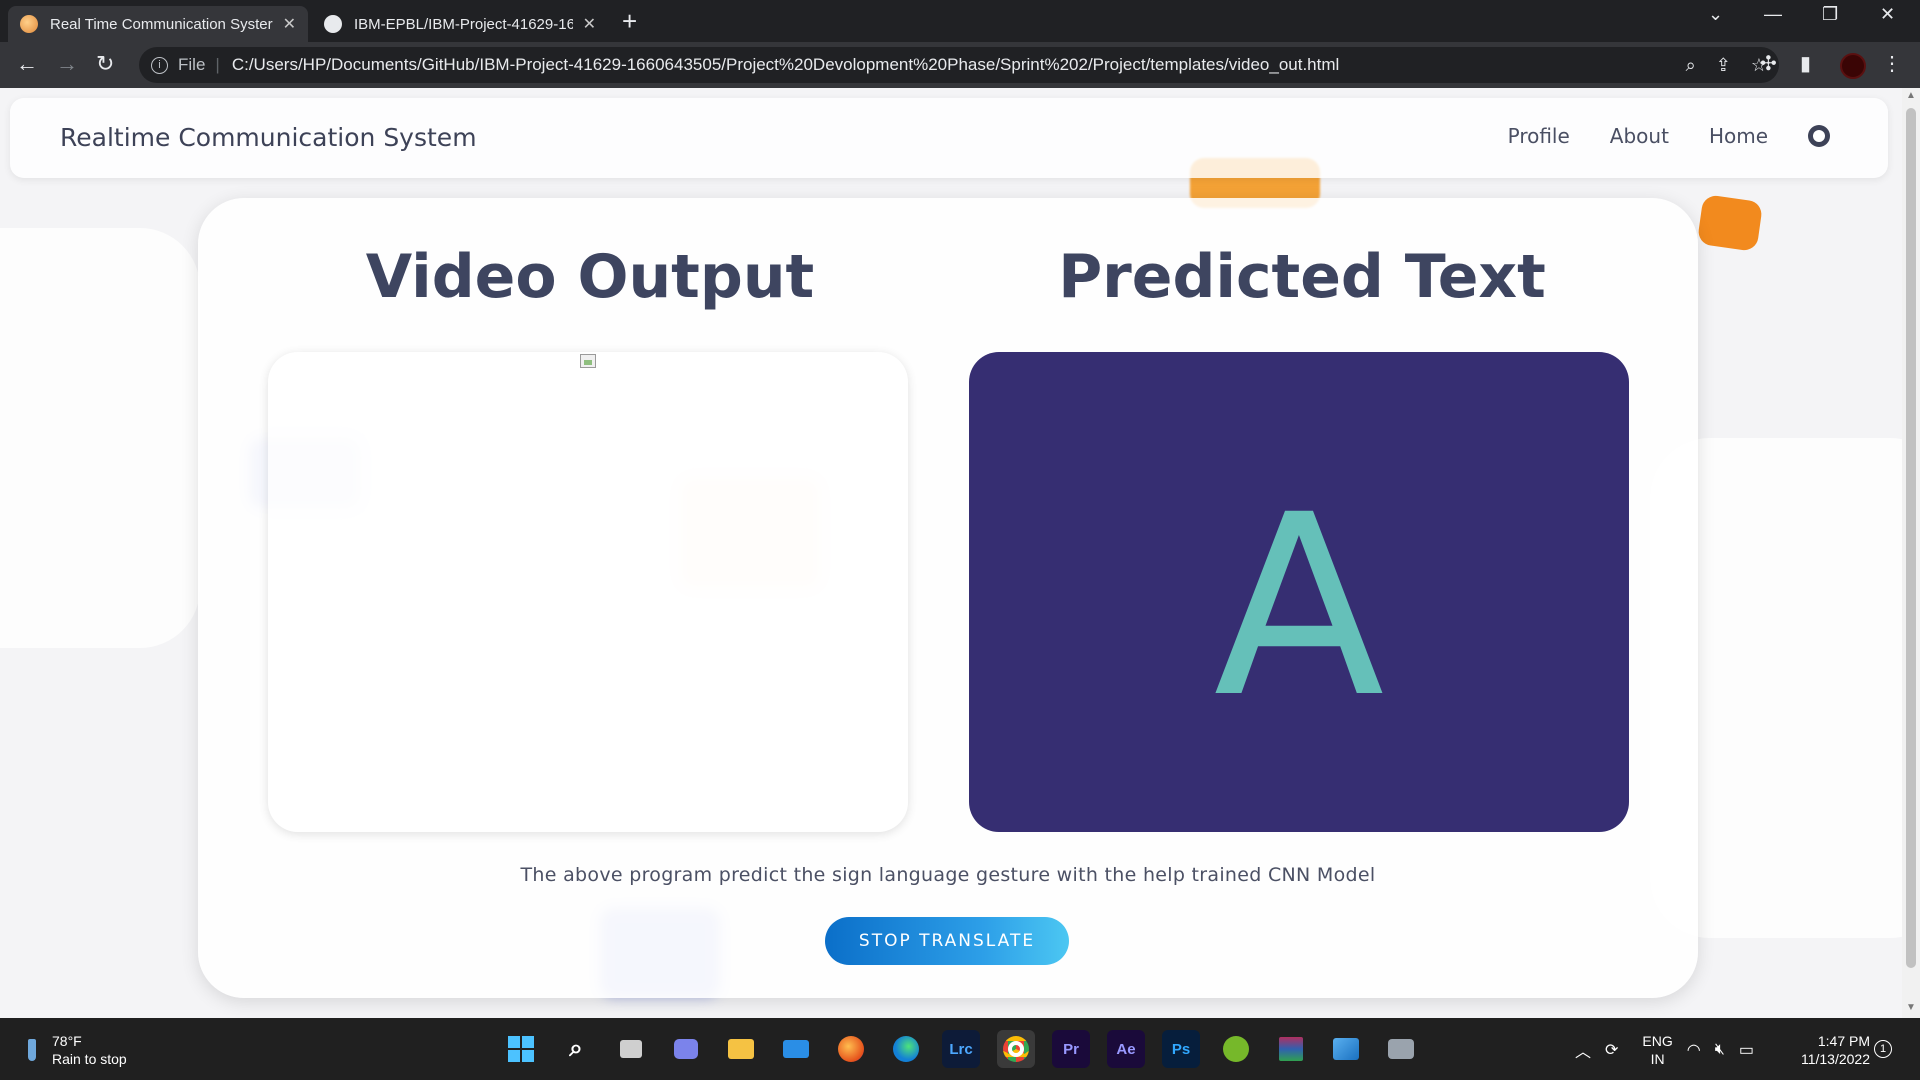 The height and width of the screenshot is (1080, 1920). What do you see at coordinates (1291, 1049) in the screenshot?
I see `winrar-icon` at bounding box center [1291, 1049].